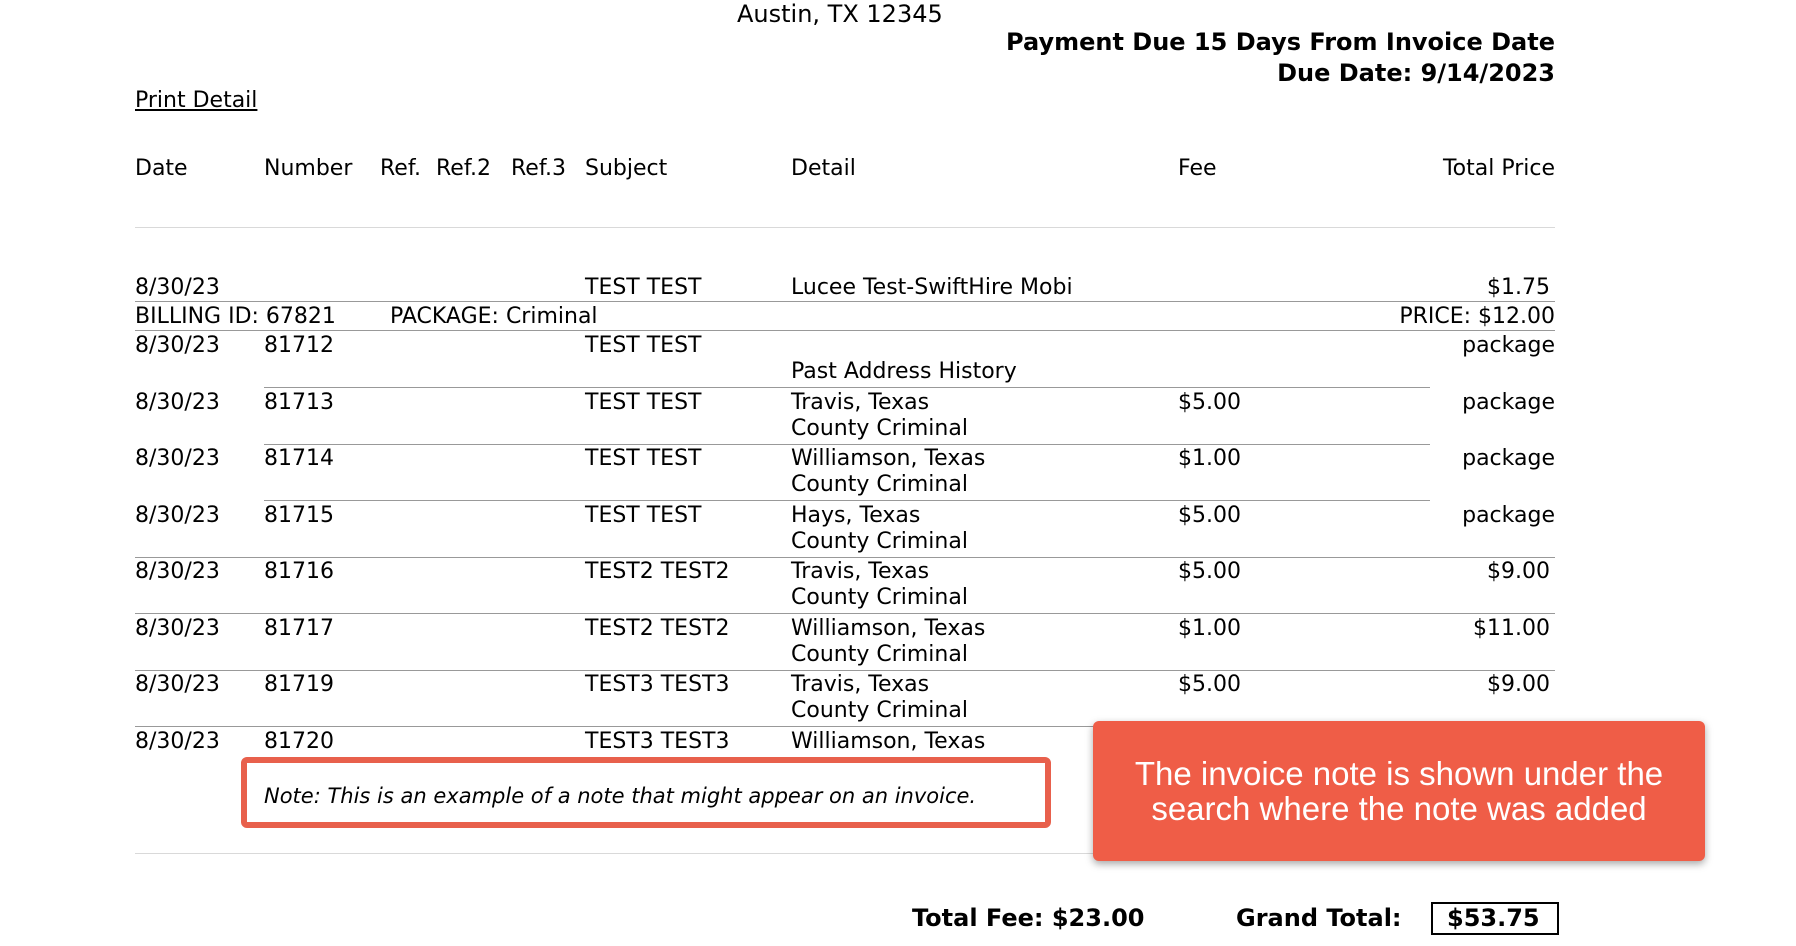 The image size is (1796, 946). What do you see at coordinates (1493, 918) in the screenshot?
I see `grand-total-value: $53.75` at bounding box center [1493, 918].